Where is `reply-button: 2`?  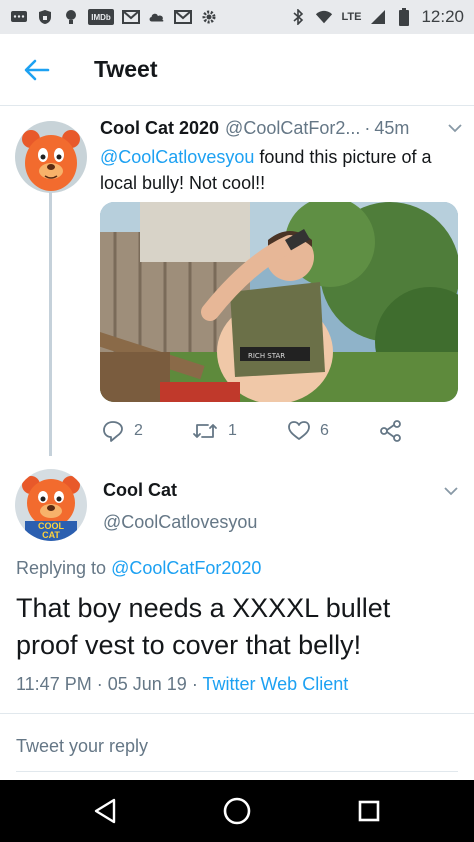
reply-button: 2 is located at coordinates (122, 431).